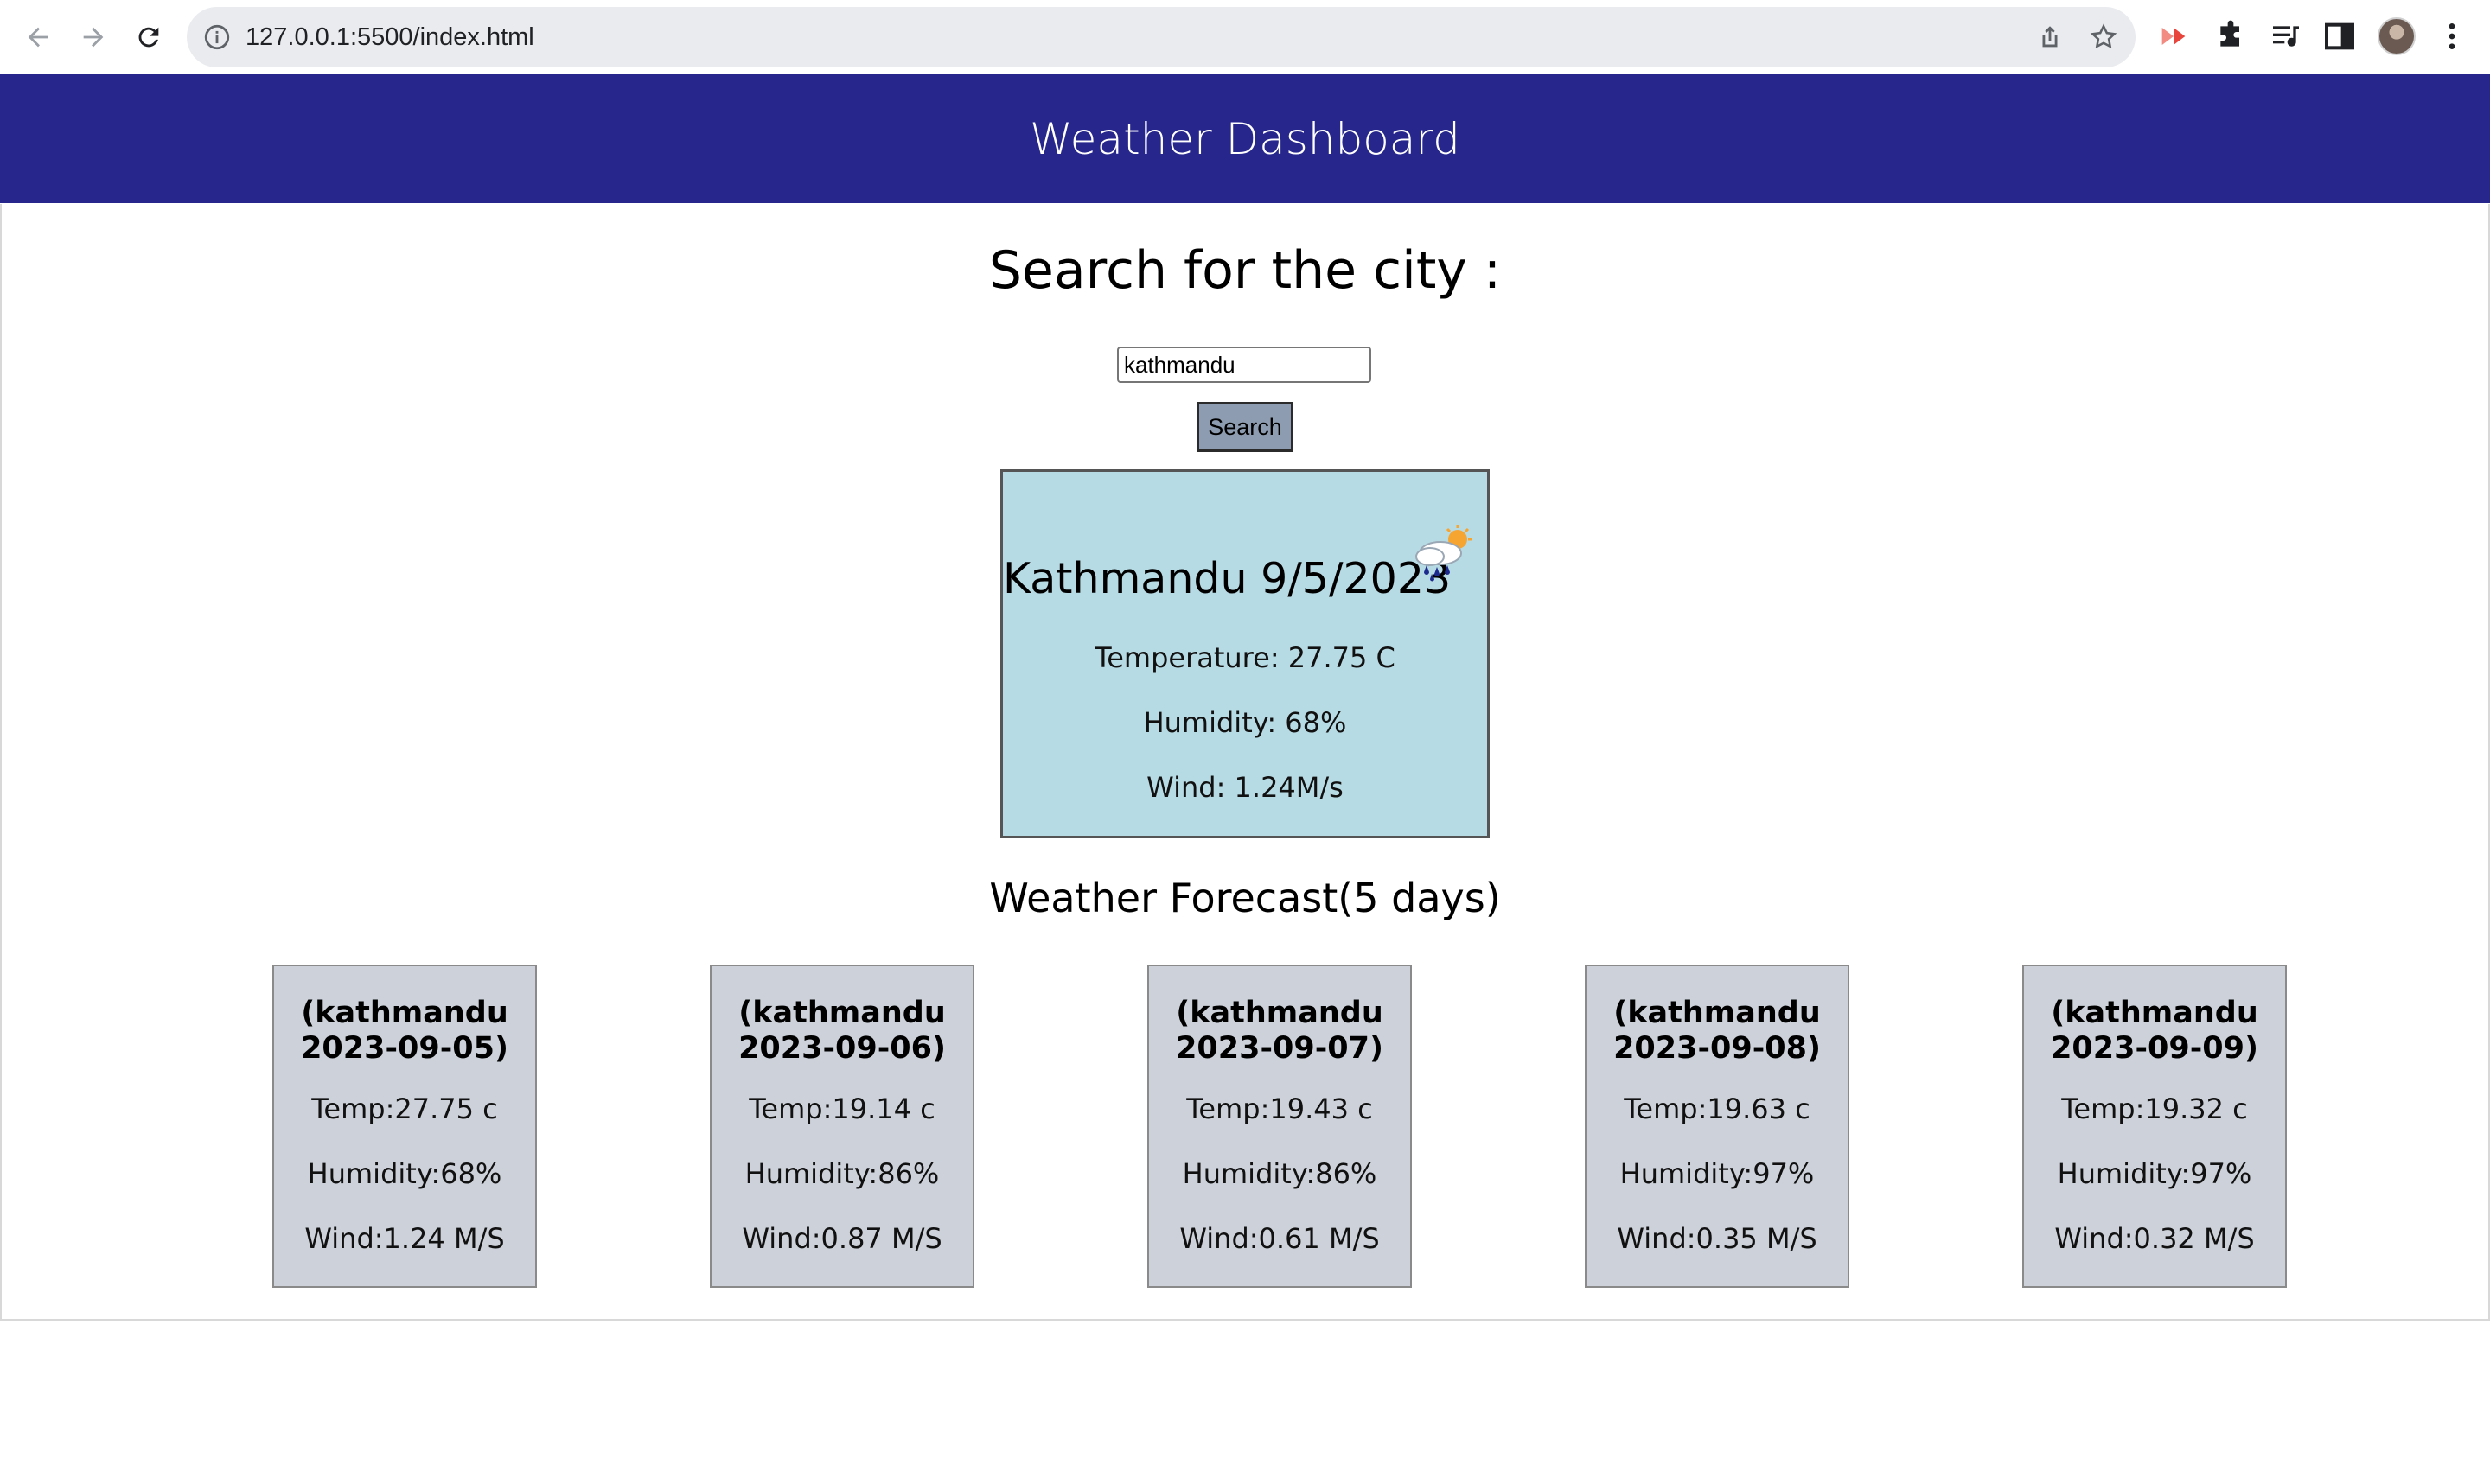 This screenshot has width=2490, height=1484. What do you see at coordinates (1244, 365) in the screenshot?
I see `city-search-input` at bounding box center [1244, 365].